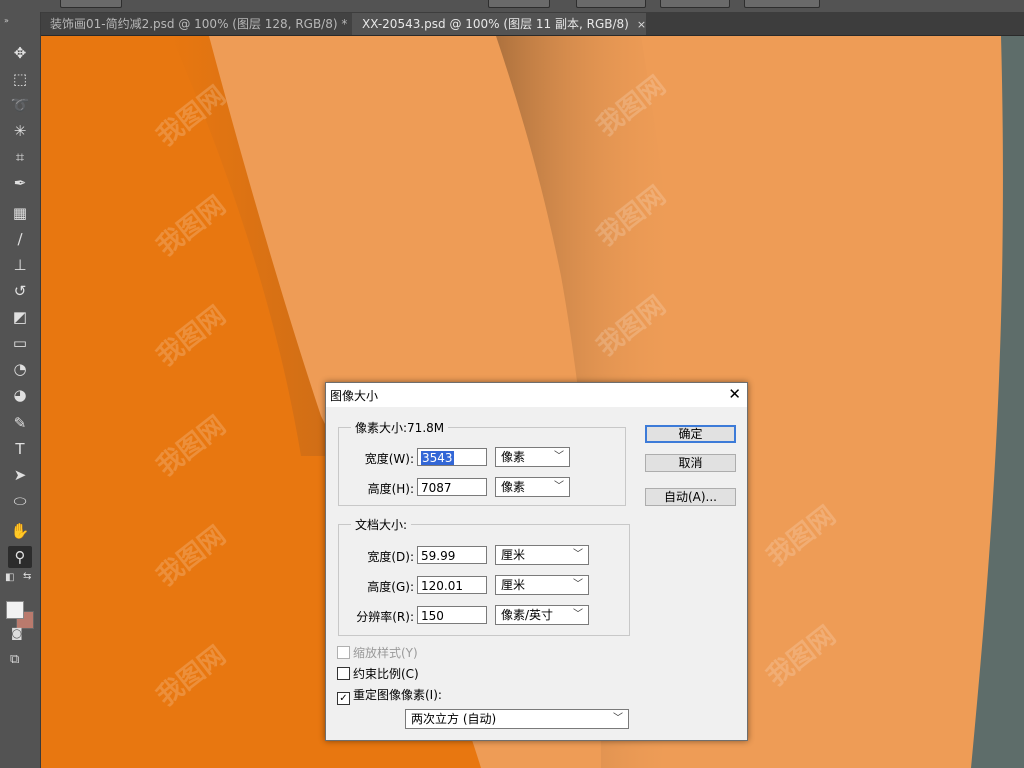 This screenshot has width=1024, height=768. I want to click on resample-image-label: 重定图像像素(I):, so click(397, 695).